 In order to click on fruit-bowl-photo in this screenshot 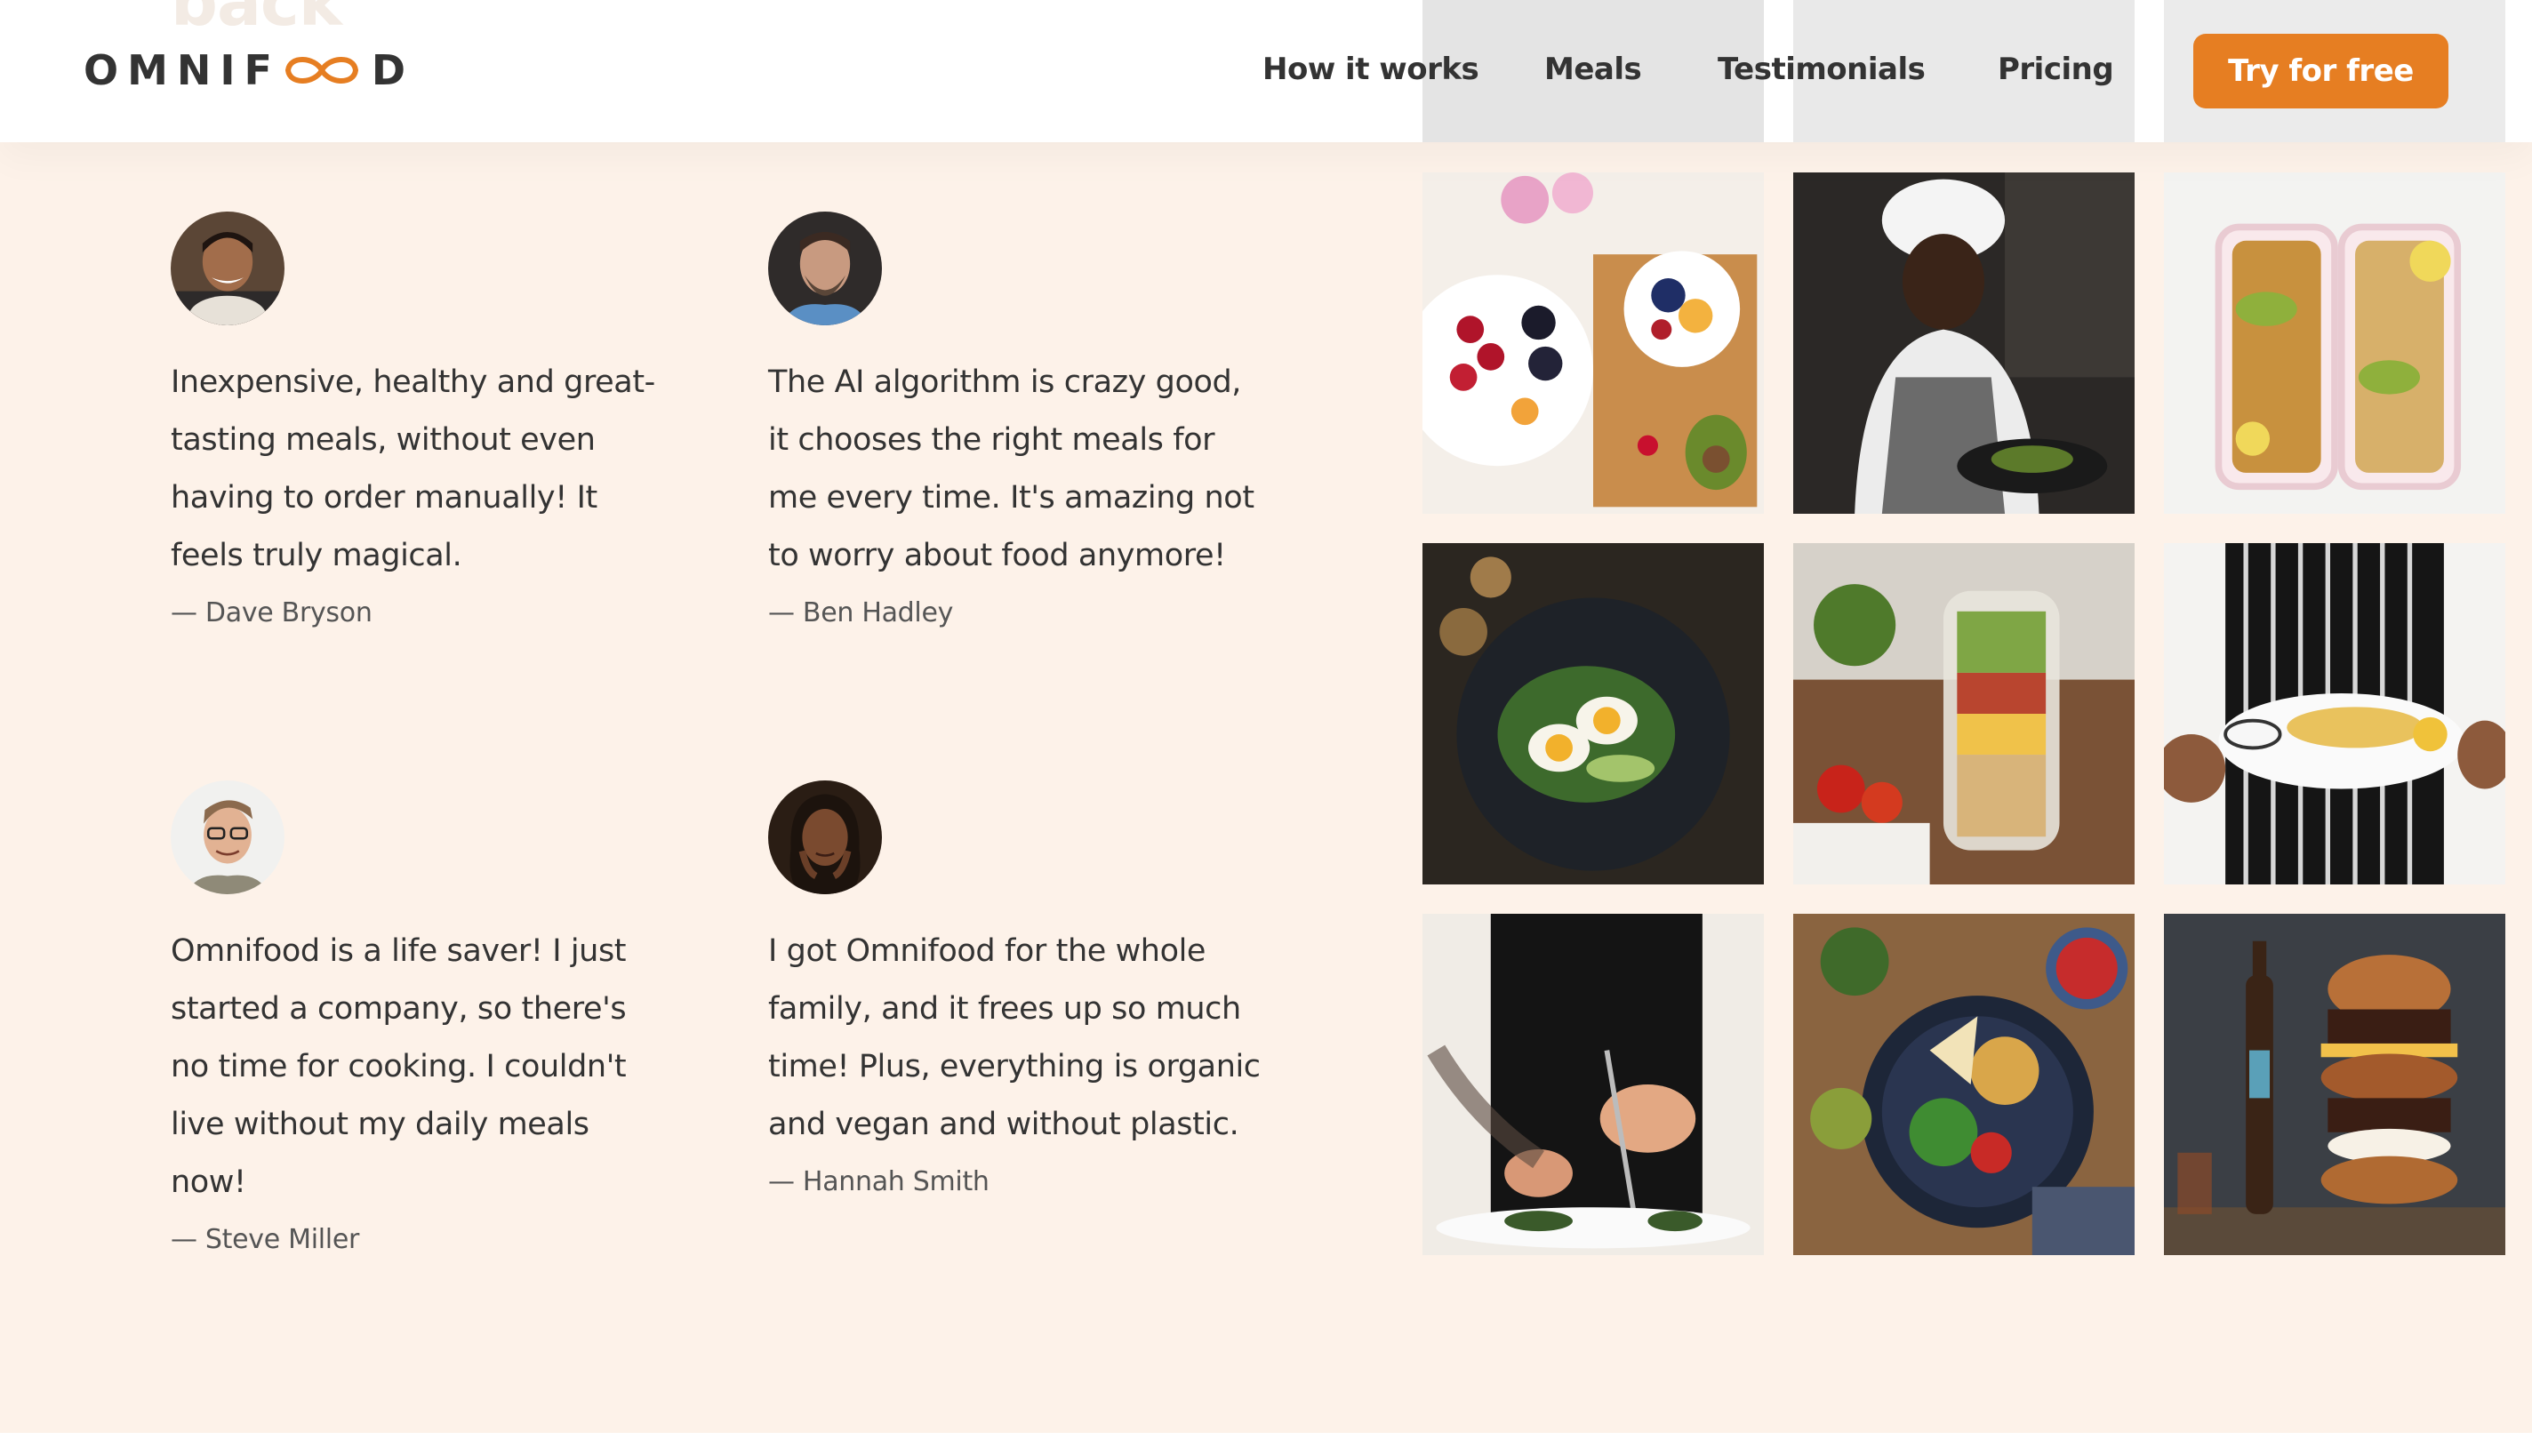, I will do `click(1593, 343)`.